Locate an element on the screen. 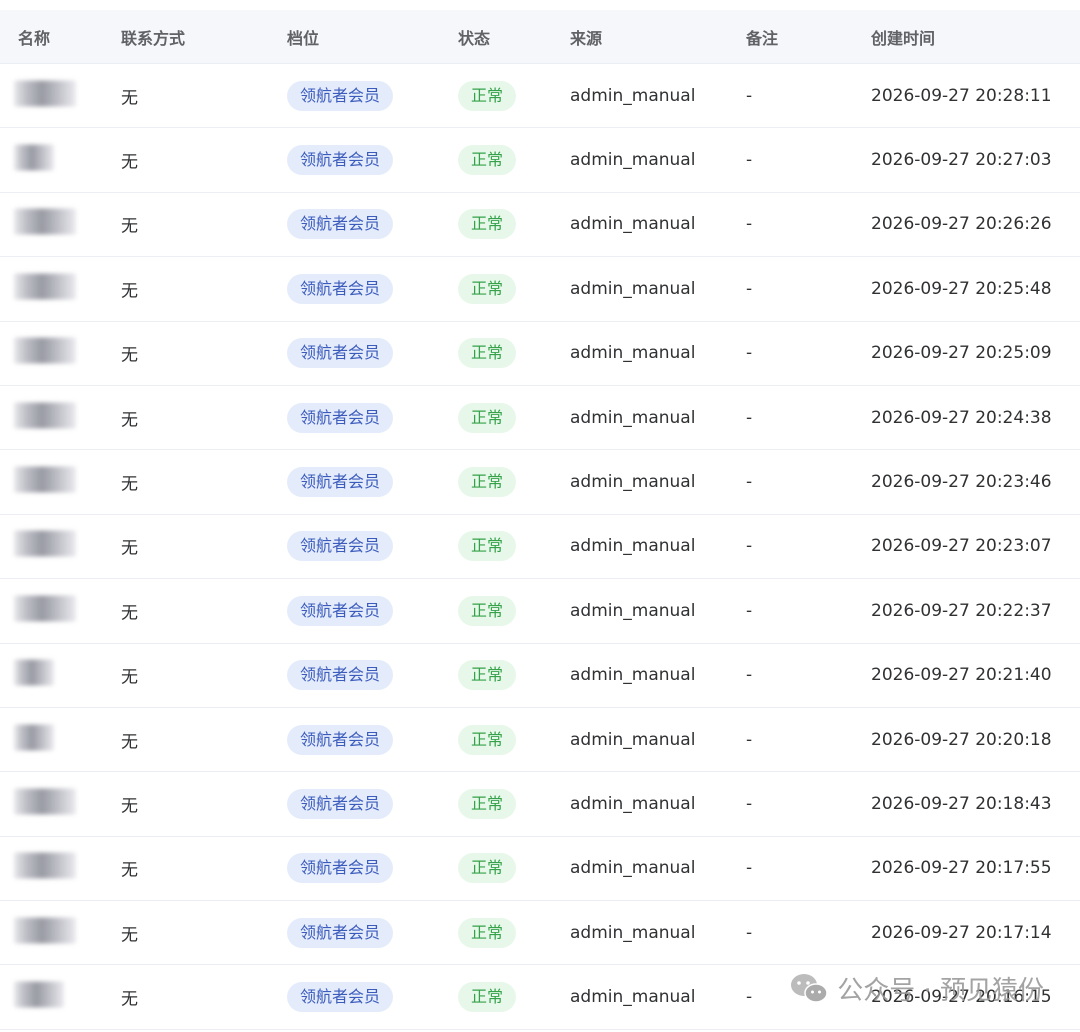  created-time-cell: 2026-09-27 20:23:46 is located at coordinates (961, 482).